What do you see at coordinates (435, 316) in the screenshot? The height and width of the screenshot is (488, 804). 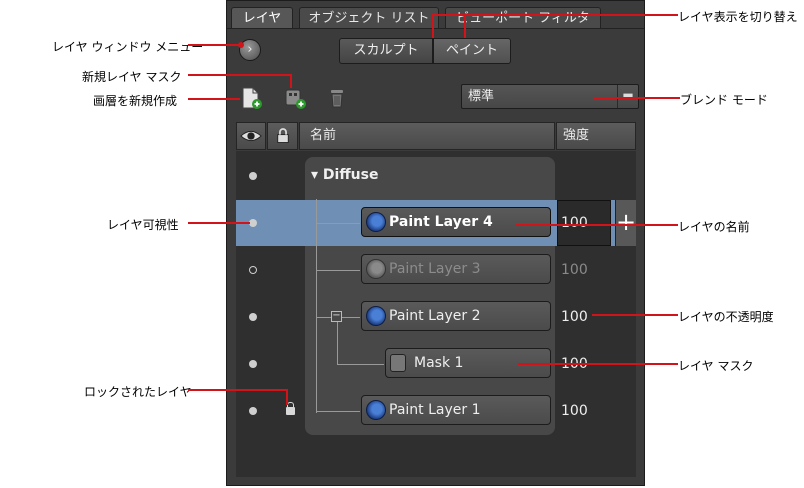 I see `layer-name: Paint Layer 2` at bounding box center [435, 316].